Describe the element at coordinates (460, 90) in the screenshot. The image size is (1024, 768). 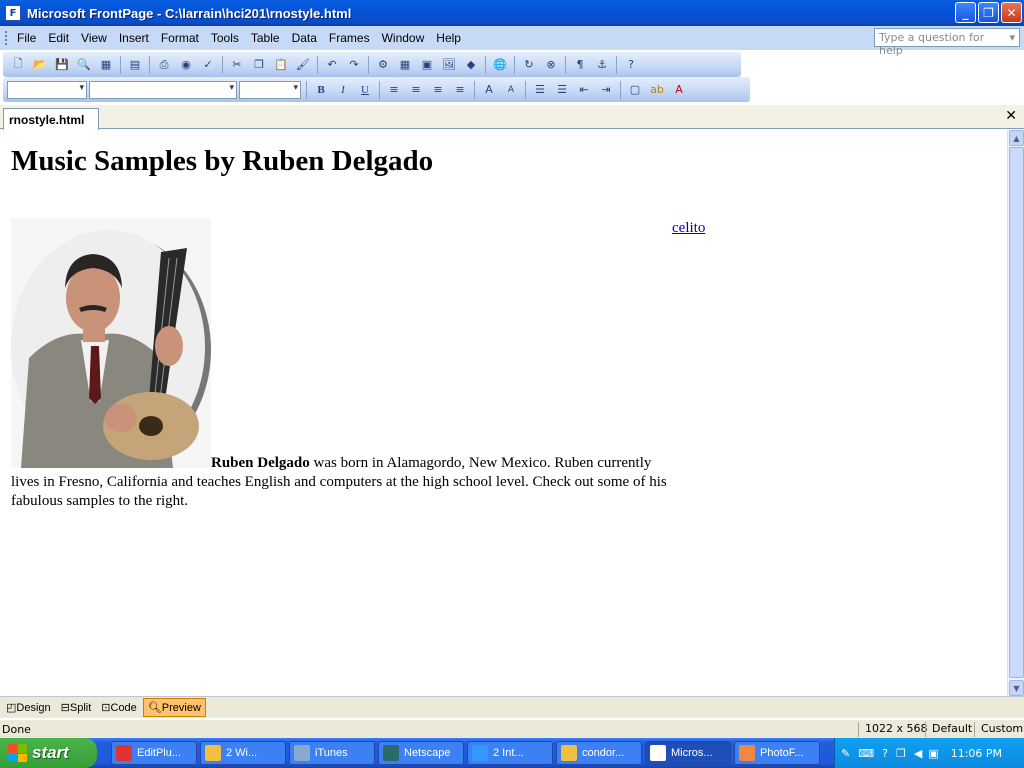
I see `justify-icon: ≡` at that location.